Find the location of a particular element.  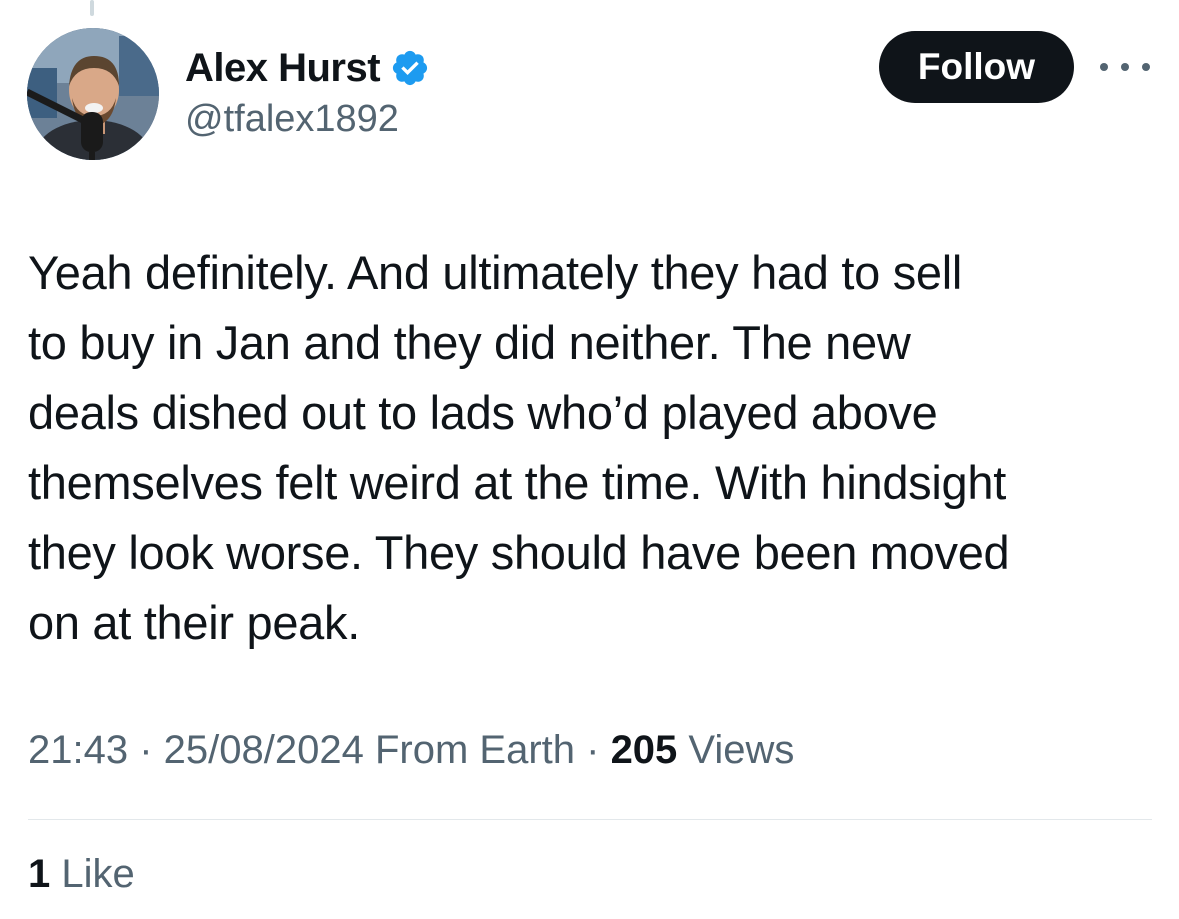

avatar-photo is located at coordinates (93, 94).